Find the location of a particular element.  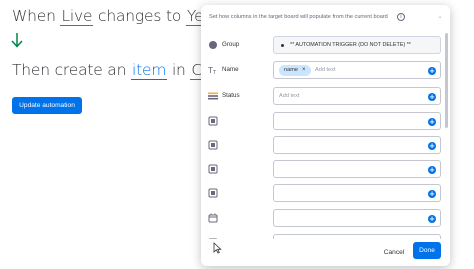

dialog-footer: Cancel Done is located at coordinates (325, 252).